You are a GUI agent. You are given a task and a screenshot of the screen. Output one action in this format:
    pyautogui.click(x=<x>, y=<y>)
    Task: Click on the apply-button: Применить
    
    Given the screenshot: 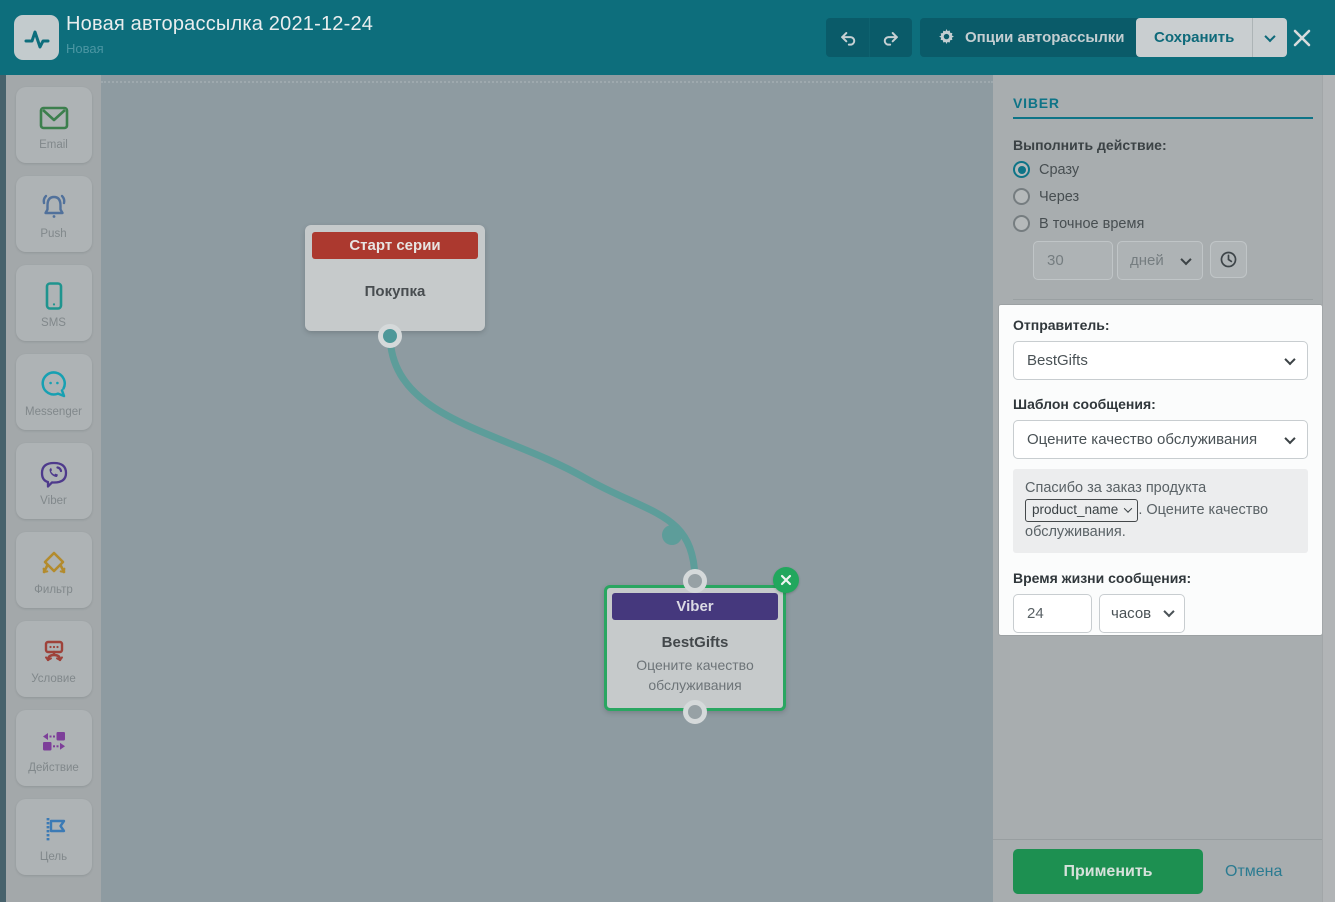 What is the action you would take?
    pyautogui.click(x=1108, y=871)
    